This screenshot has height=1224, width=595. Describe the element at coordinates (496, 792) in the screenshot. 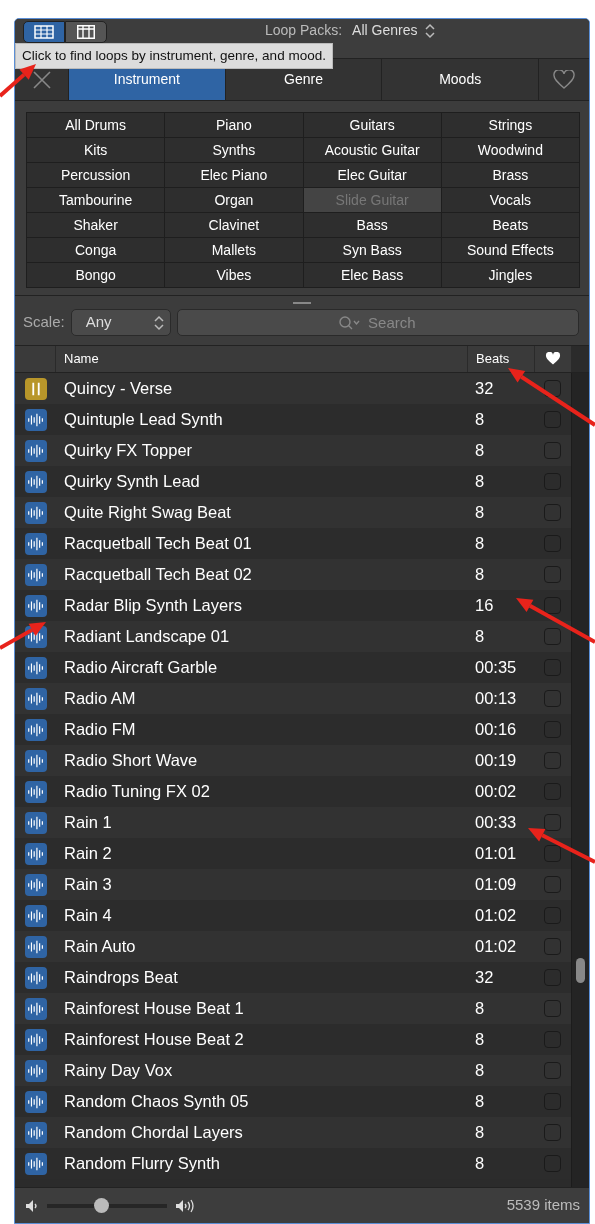

I see `beats-value: 00:02` at that location.